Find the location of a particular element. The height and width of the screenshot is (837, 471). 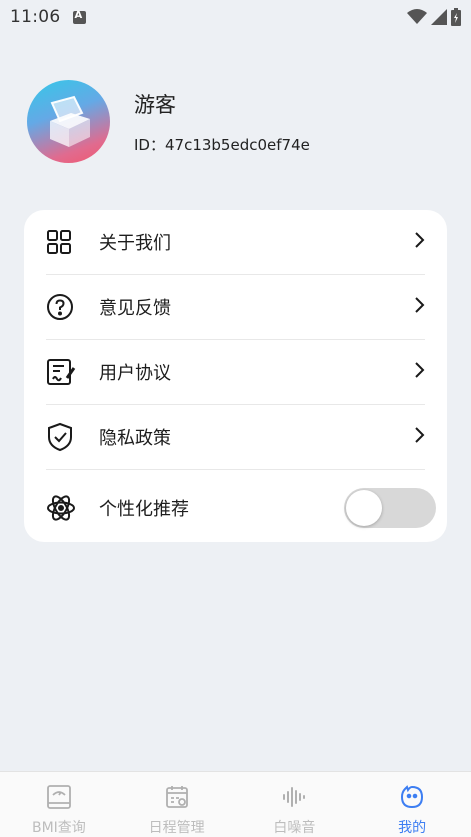

menu-item-label: 关于我们 is located at coordinates (135, 243).